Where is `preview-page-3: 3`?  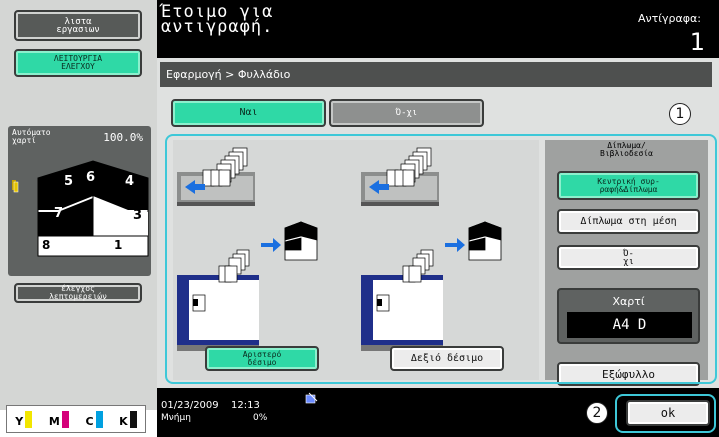
preview-page-3: 3 is located at coordinates (138, 215).